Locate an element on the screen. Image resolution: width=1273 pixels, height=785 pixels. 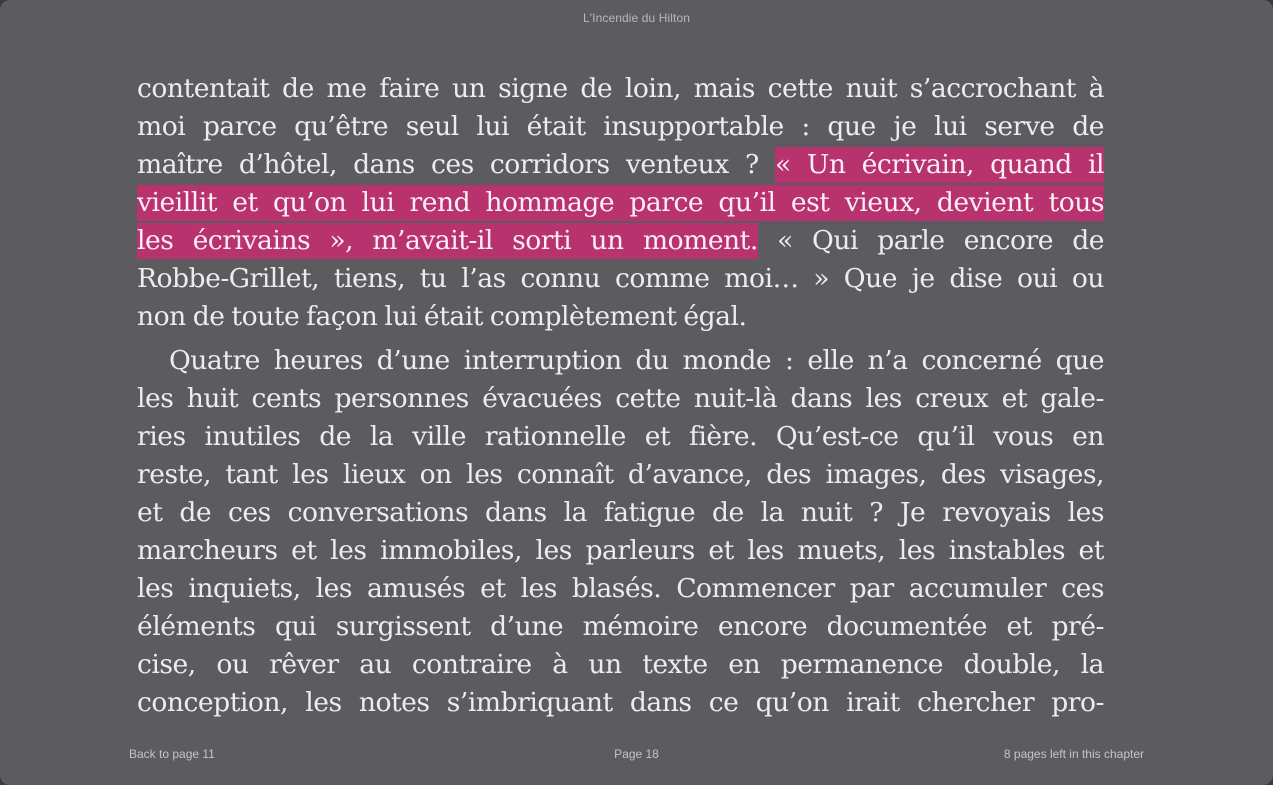
pages-left-label: 8 pages left in this chapter is located at coordinates (1073, 754).